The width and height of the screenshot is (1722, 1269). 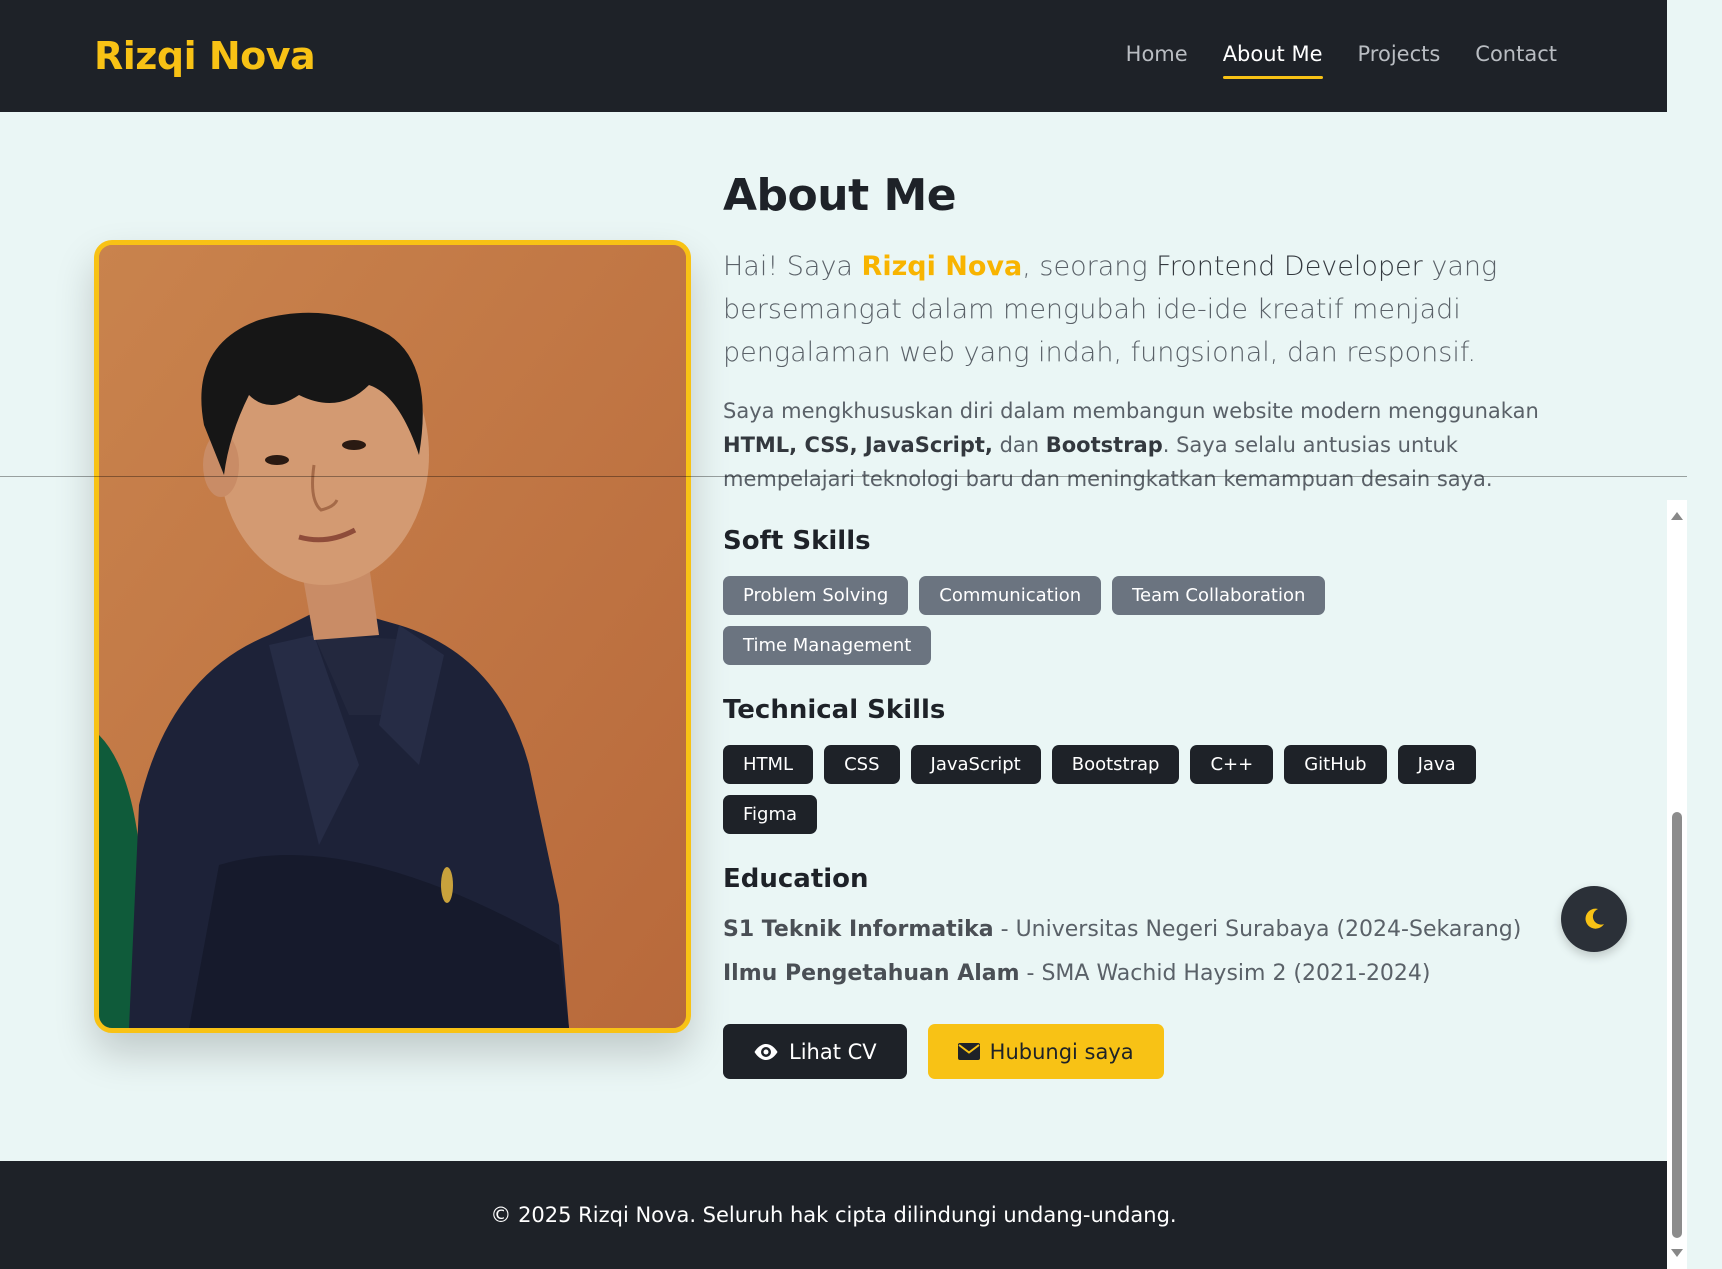 What do you see at coordinates (1341, 60) in the screenshot?
I see `nav-links: Home About Me Projects Contact` at bounding box center [1341, 60].